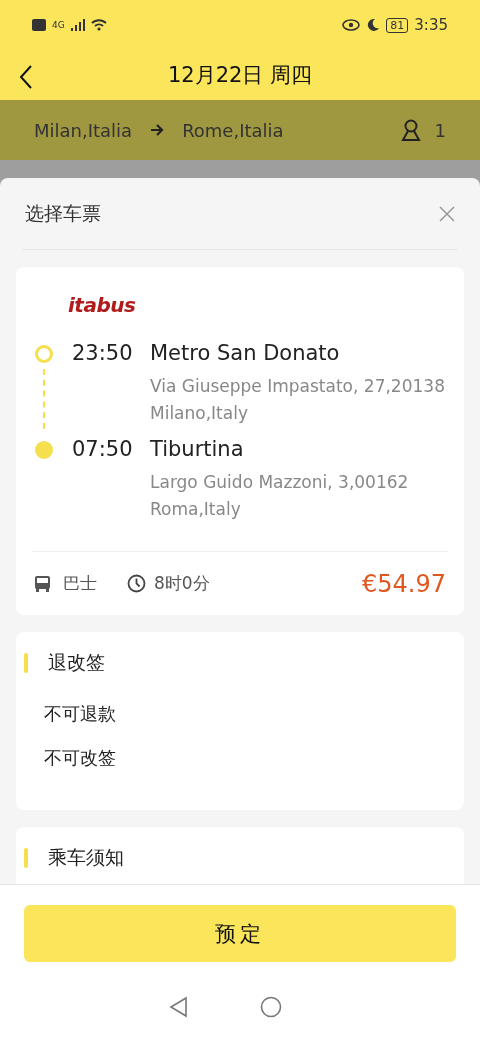  What do you see at coordinates (410, 130) in the screenshot?
I see `person-icon` at bounding box center [410, 130].